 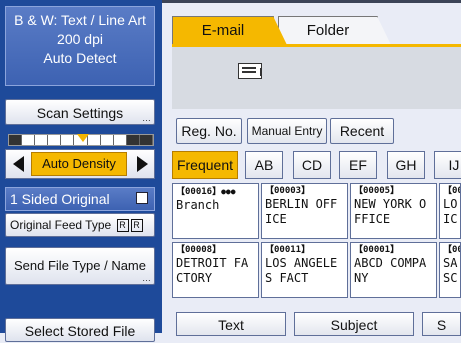 I want to click on destination-entry: 【00008】 DETROIT FA CTORY, so click(x=215, y=270).